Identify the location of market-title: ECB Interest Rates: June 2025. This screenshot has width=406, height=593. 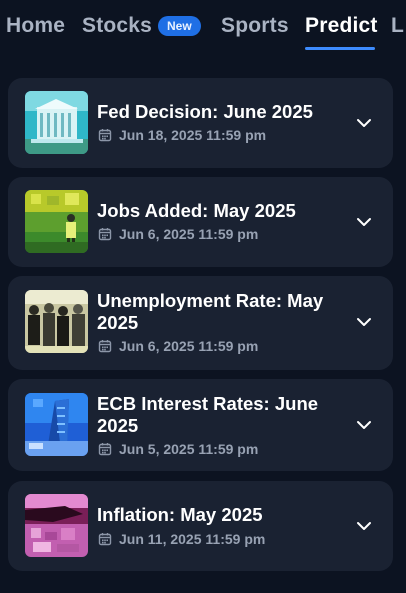
(208, 414).